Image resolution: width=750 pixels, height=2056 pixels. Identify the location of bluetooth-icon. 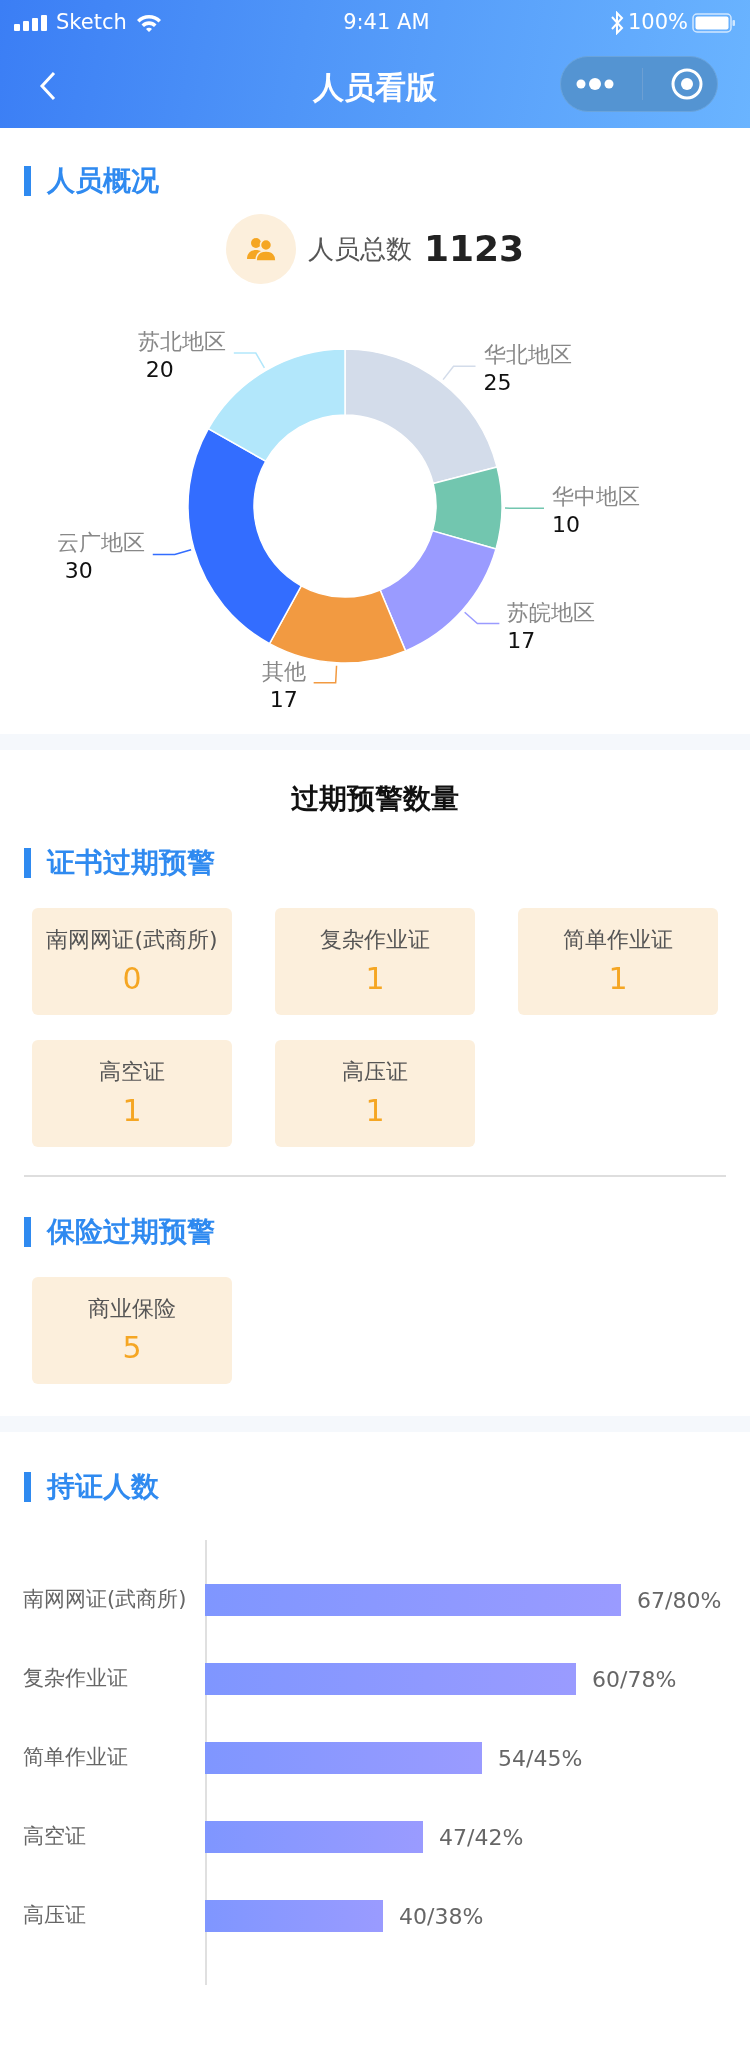
(616, 23).